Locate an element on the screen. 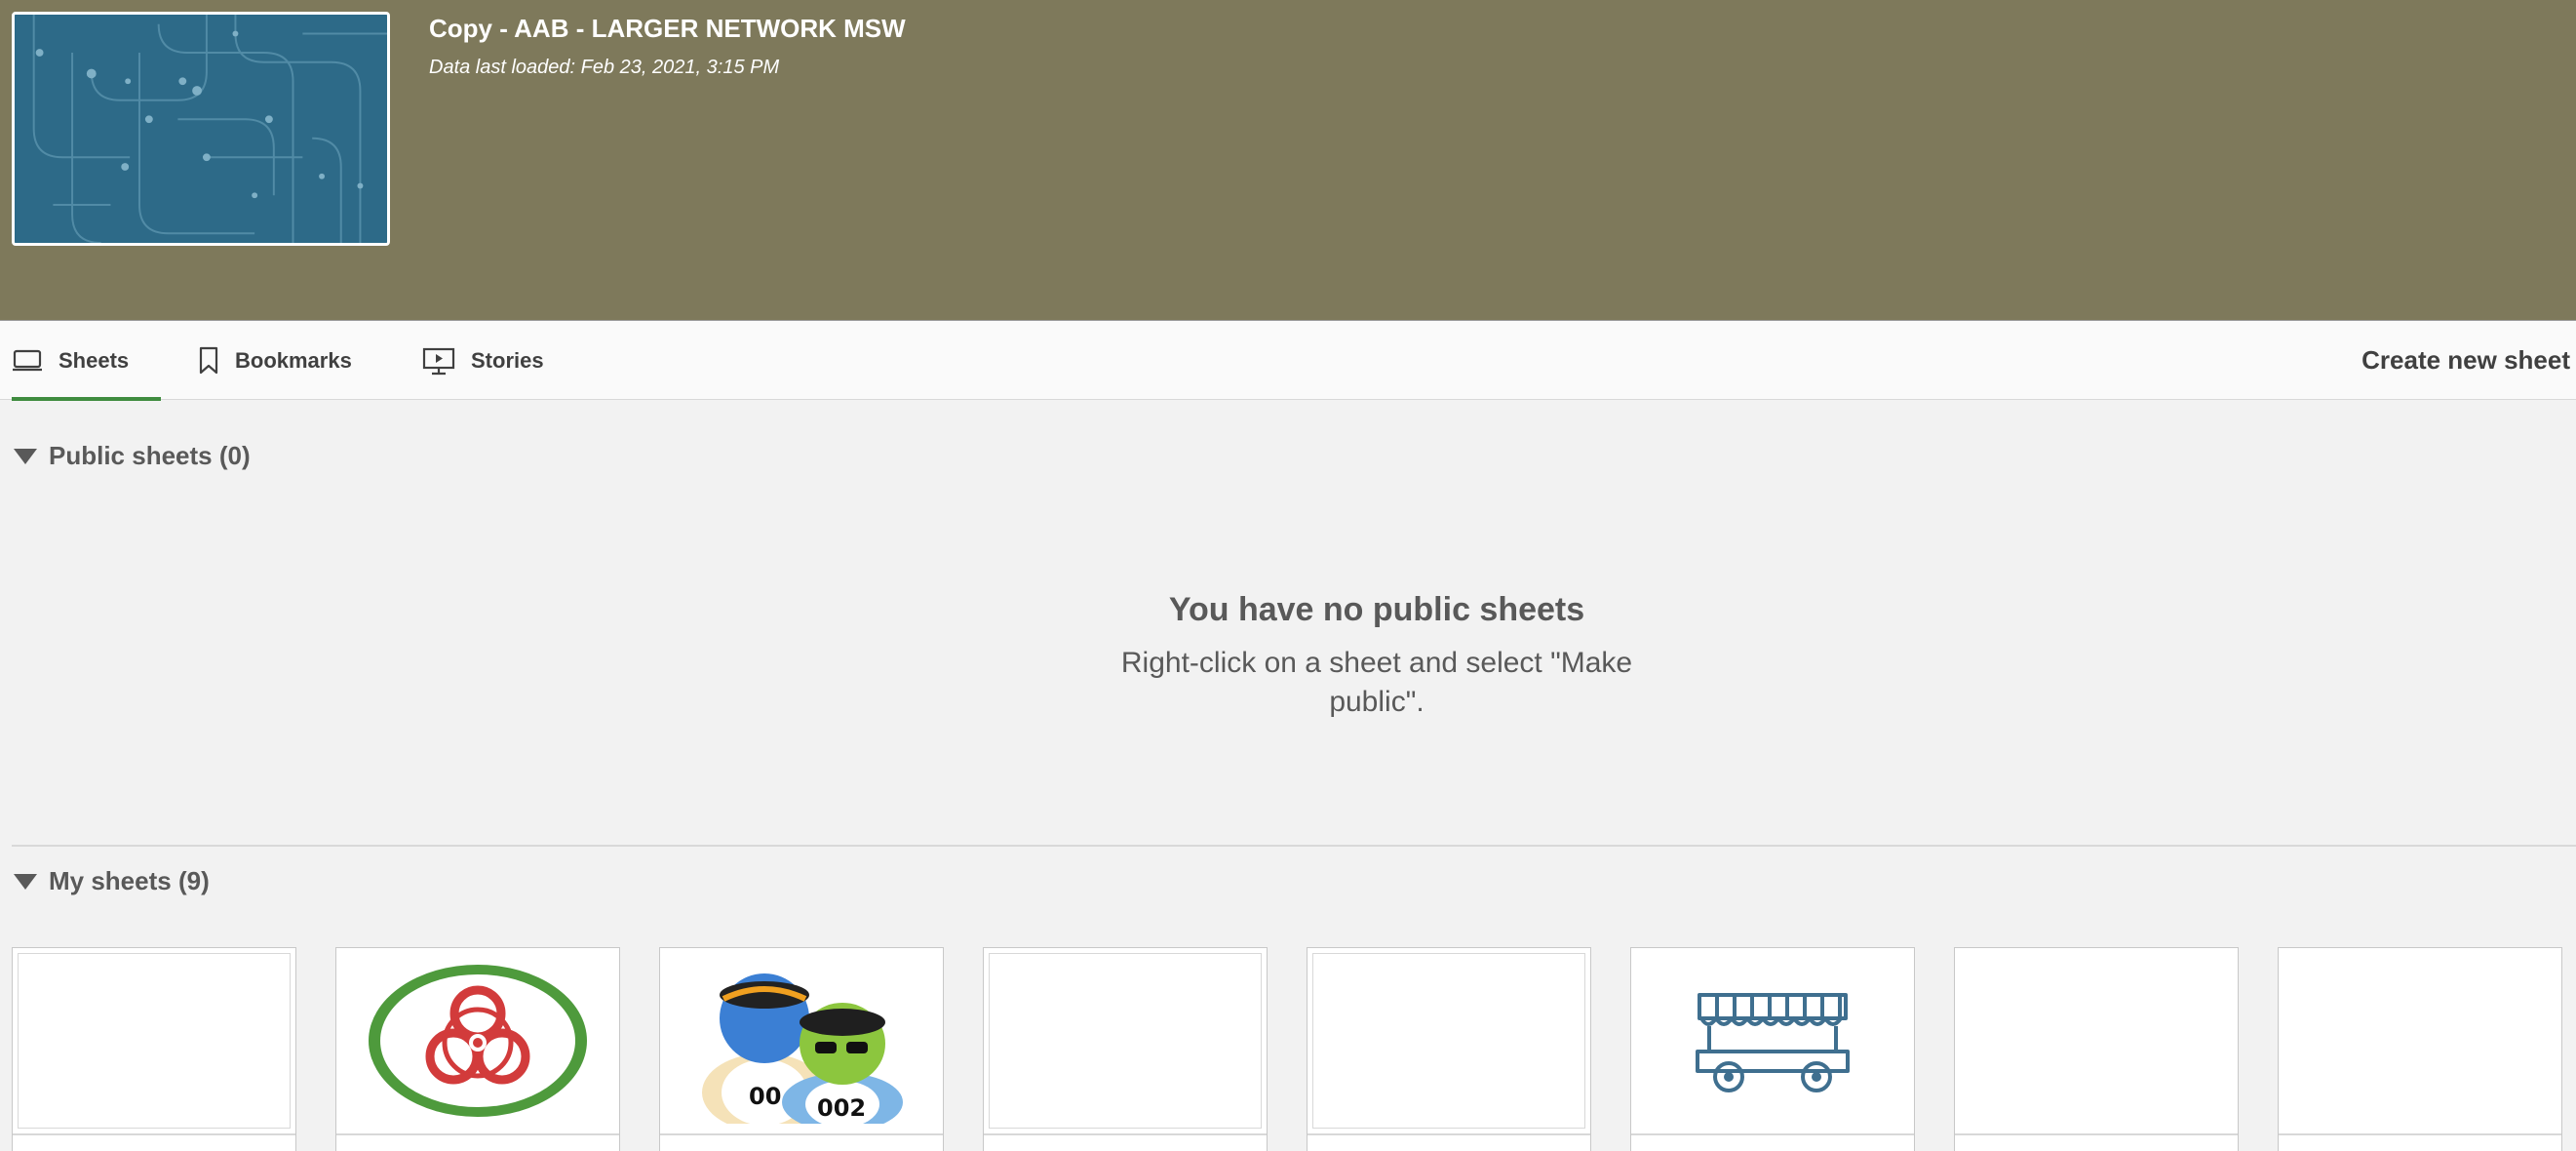  sheet-card: 00 002 is located at coordinates (801, 1049).